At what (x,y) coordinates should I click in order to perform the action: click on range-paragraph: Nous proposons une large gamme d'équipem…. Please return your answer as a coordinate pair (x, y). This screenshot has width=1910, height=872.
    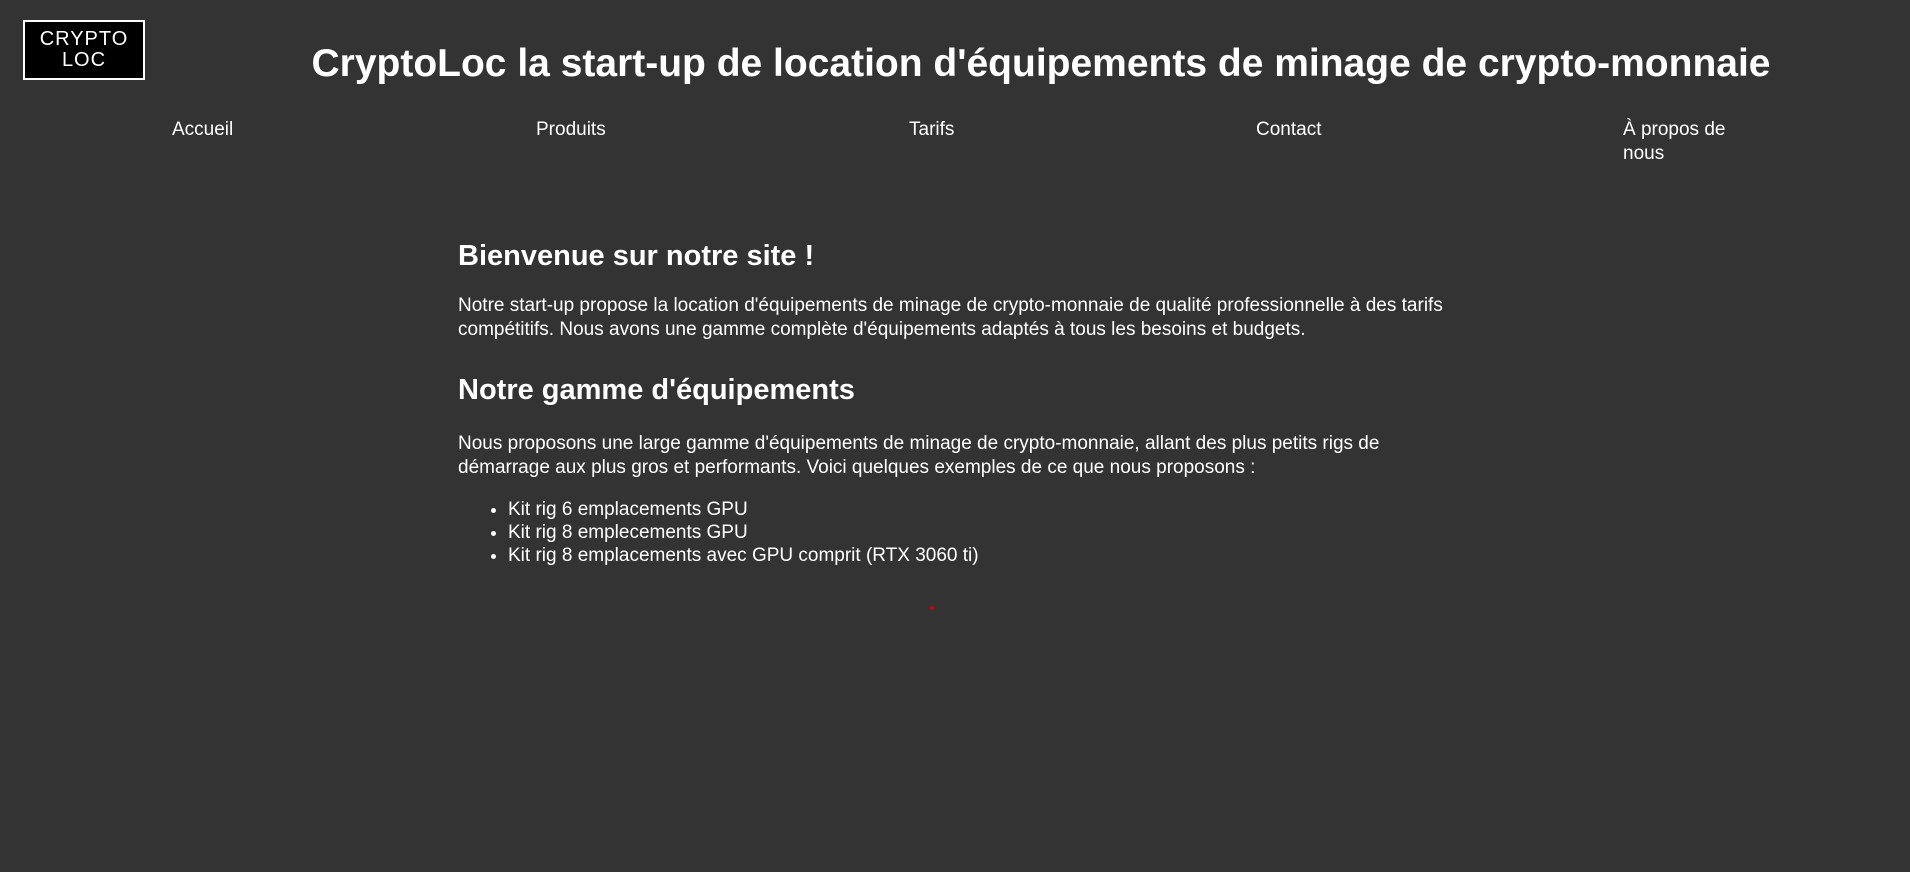
    Looking at the image, I should click on (919, 455).